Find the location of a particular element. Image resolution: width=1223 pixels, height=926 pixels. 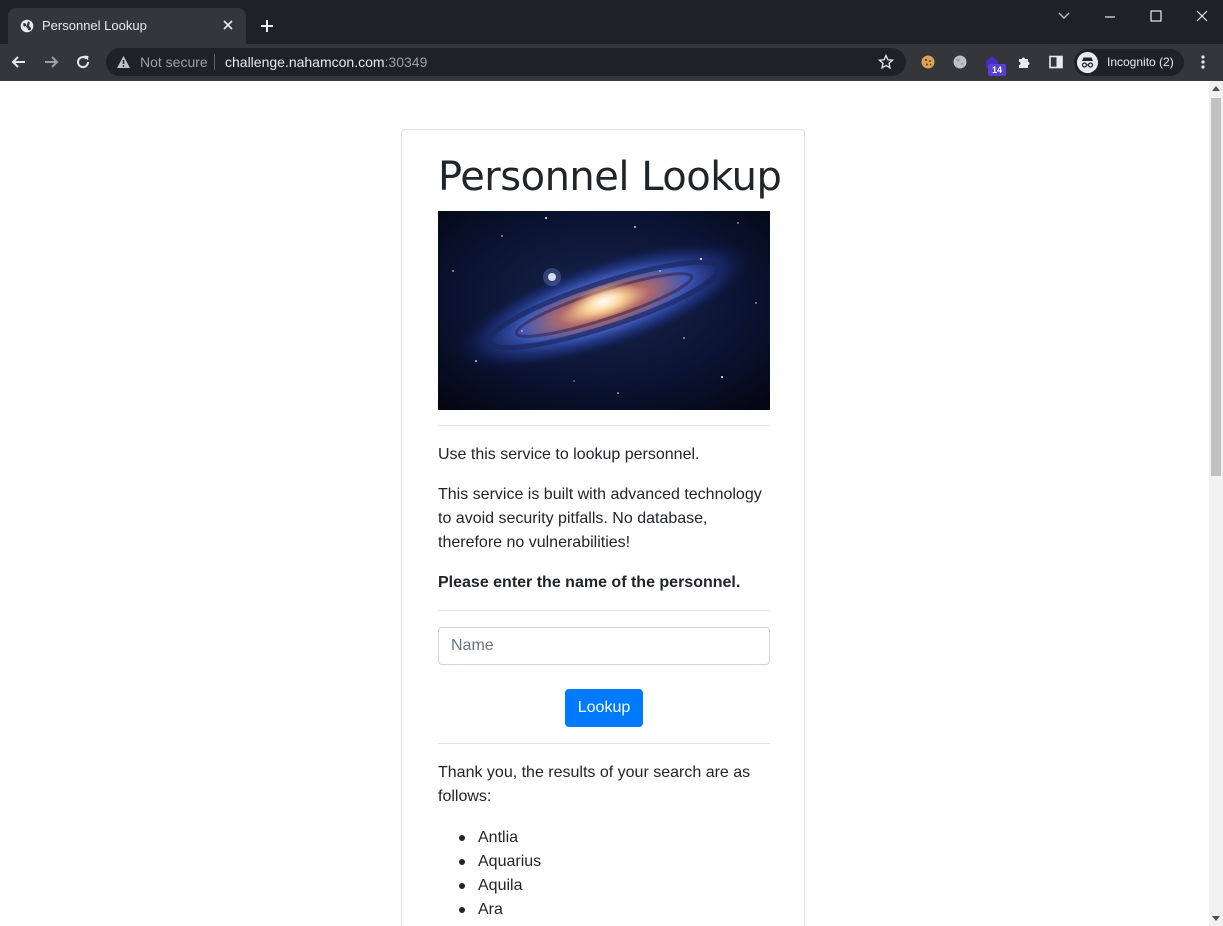

puzzle-icon is located at coordinates (1024, 62).